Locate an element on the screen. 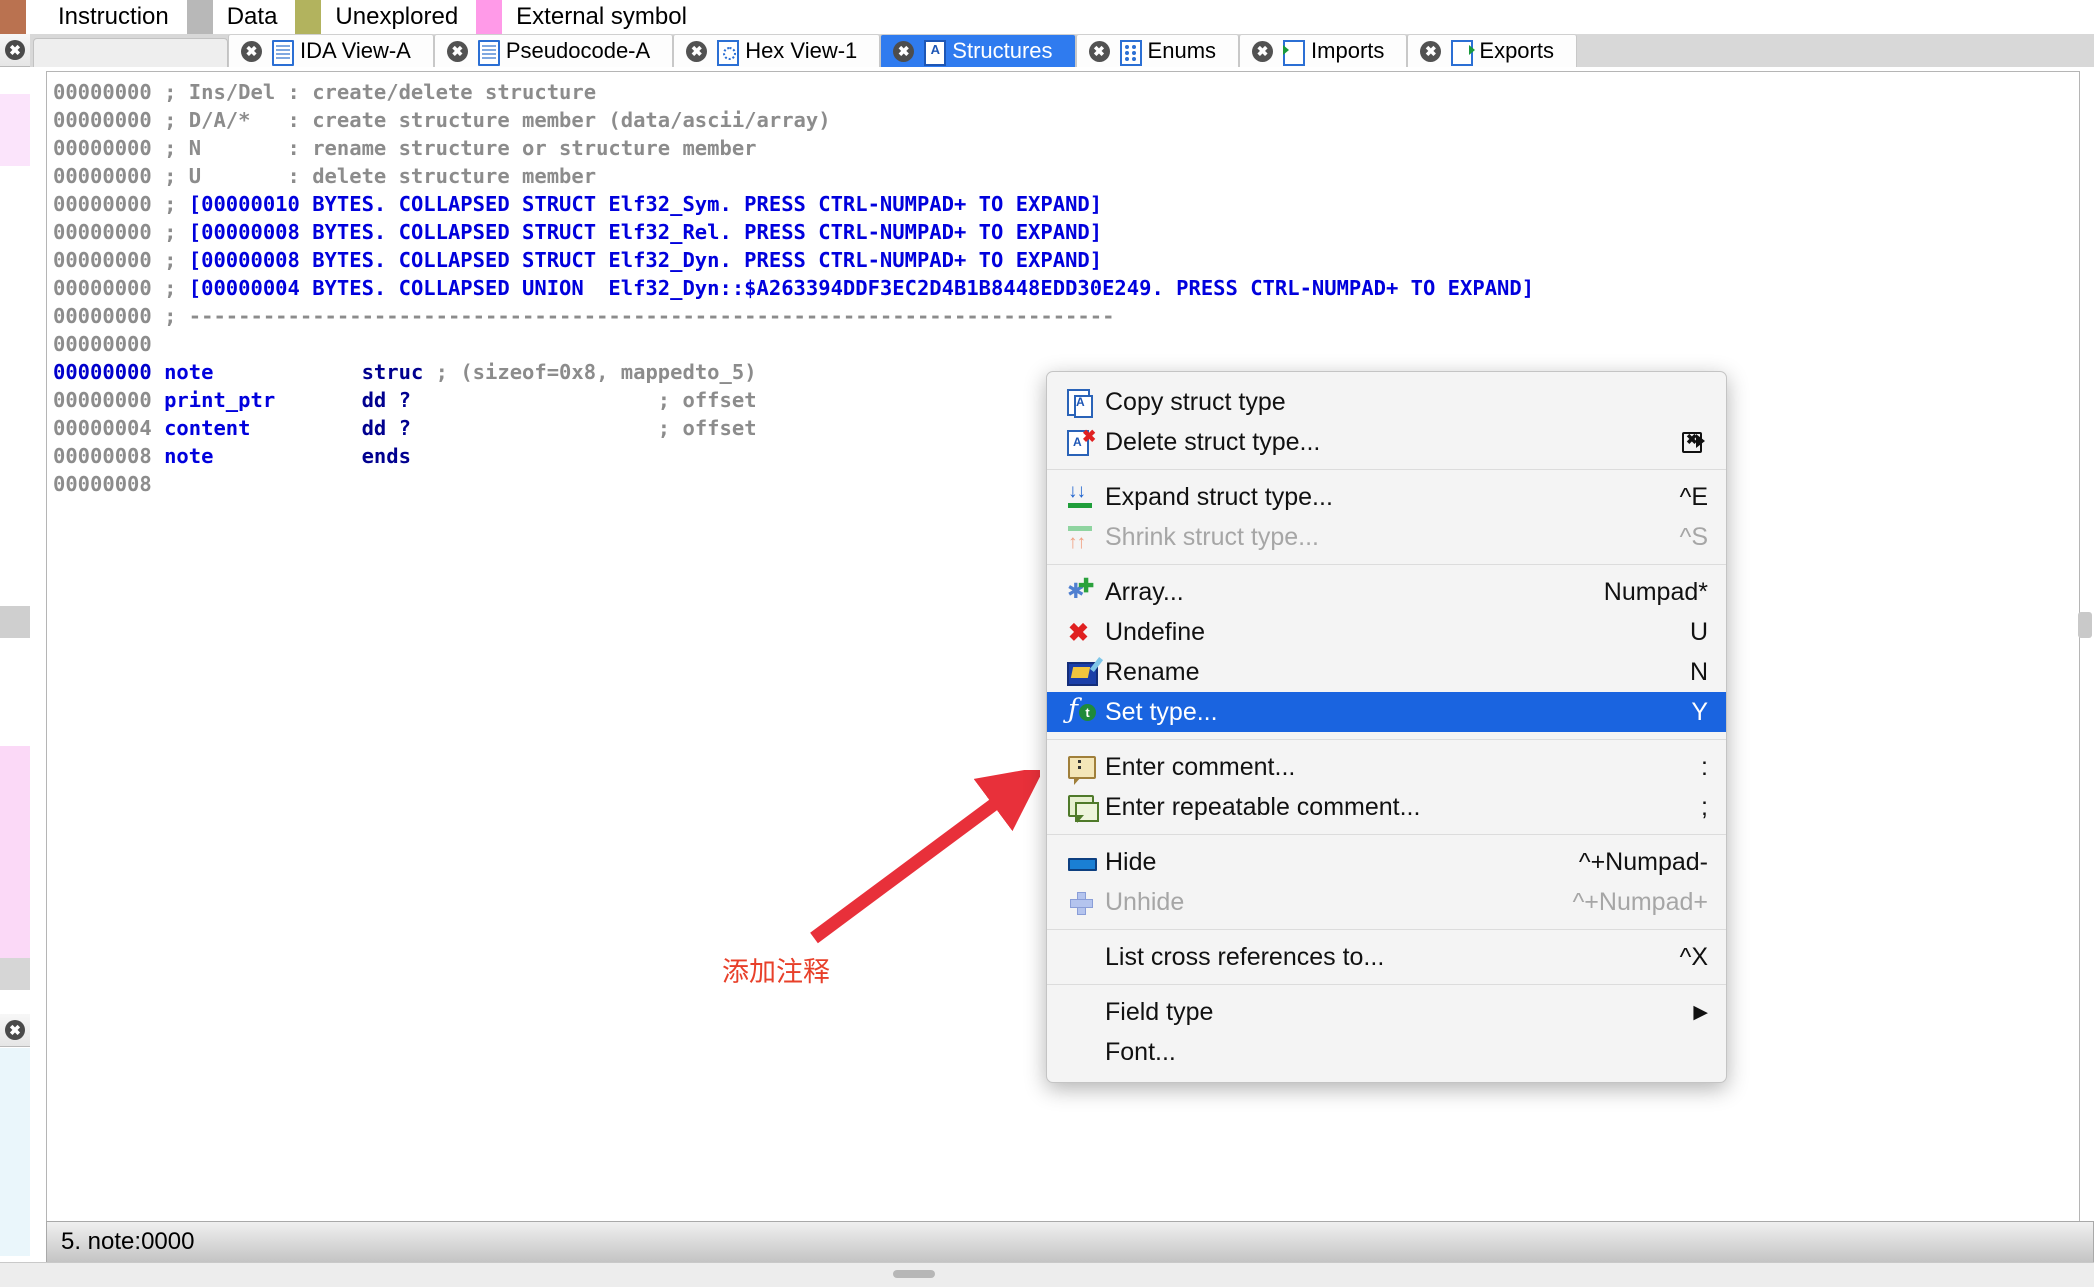 The width and height of the screenshot is (2094, 1287). menu-item-rename: Rename N is located at coordinates (1386, 672).